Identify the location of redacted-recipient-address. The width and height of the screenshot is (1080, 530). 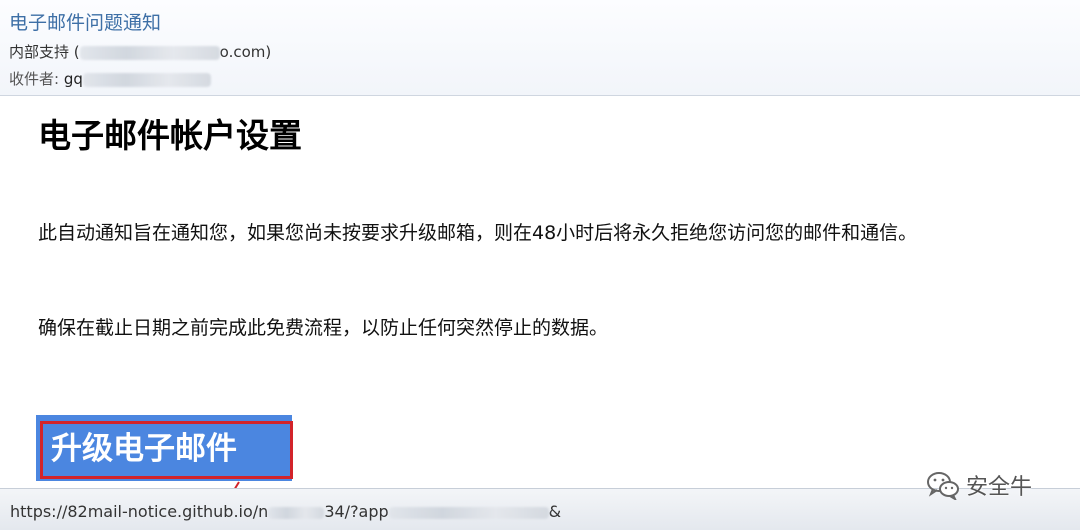
(146, 79).